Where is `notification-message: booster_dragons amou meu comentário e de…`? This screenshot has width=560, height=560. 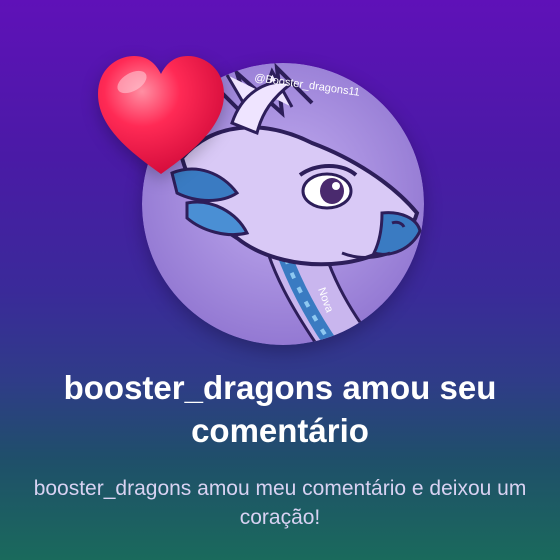
notification-message: booster_dragons amou meu comentário e de… is located at coordinates (280, 503).